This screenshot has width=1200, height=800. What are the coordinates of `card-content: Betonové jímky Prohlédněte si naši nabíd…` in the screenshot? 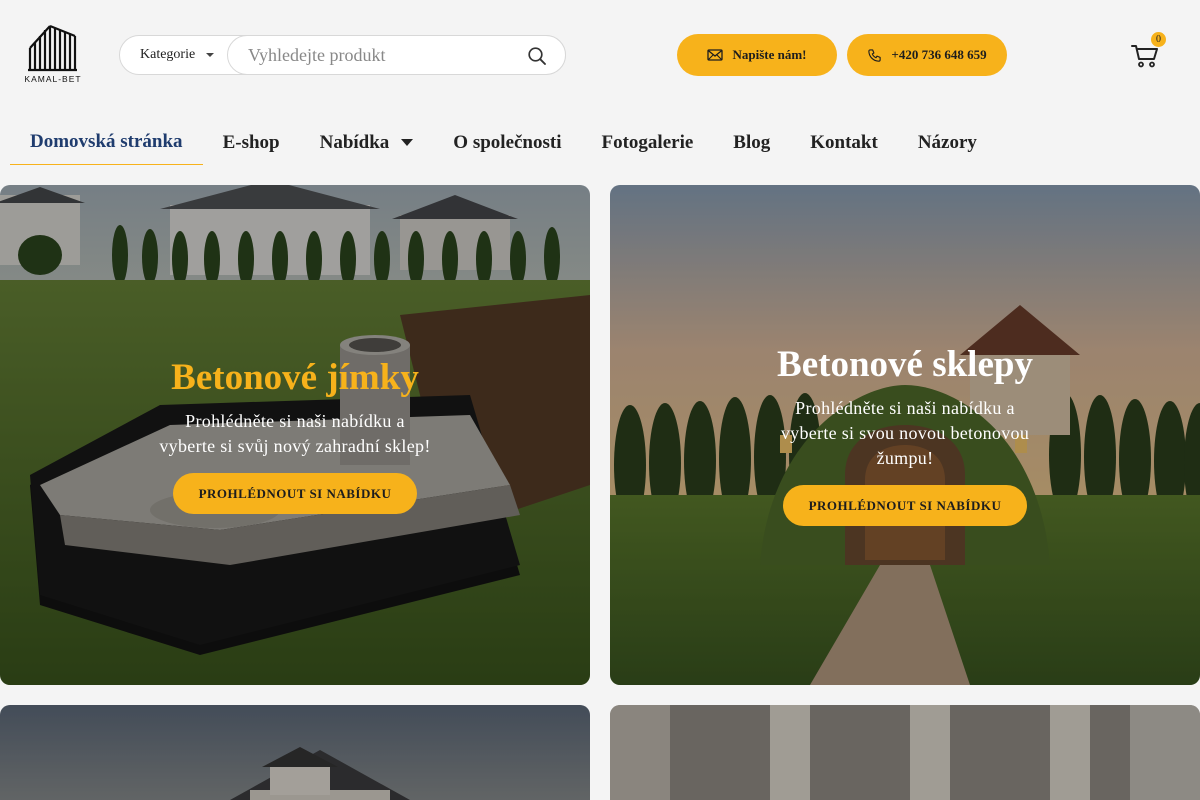 It's located at (295, 435).